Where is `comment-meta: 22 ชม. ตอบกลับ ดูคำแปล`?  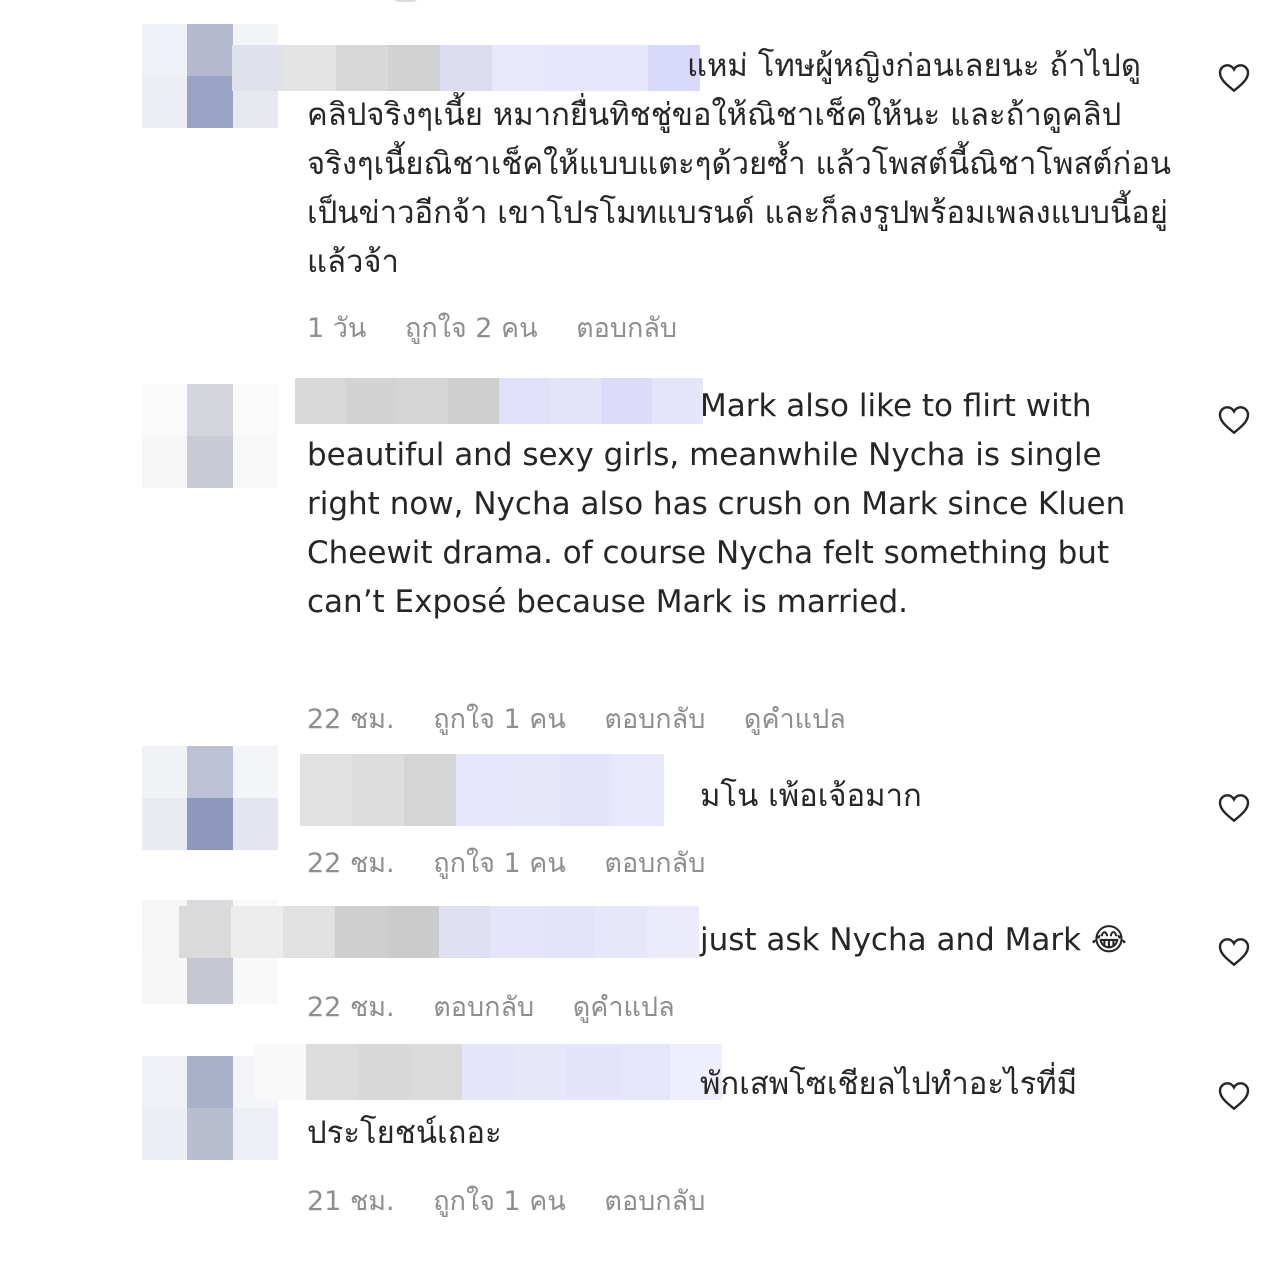 comment-meta: 22 ชม. ตอบกลับ ดูคำแปล is located at coordinates (506, 1006).